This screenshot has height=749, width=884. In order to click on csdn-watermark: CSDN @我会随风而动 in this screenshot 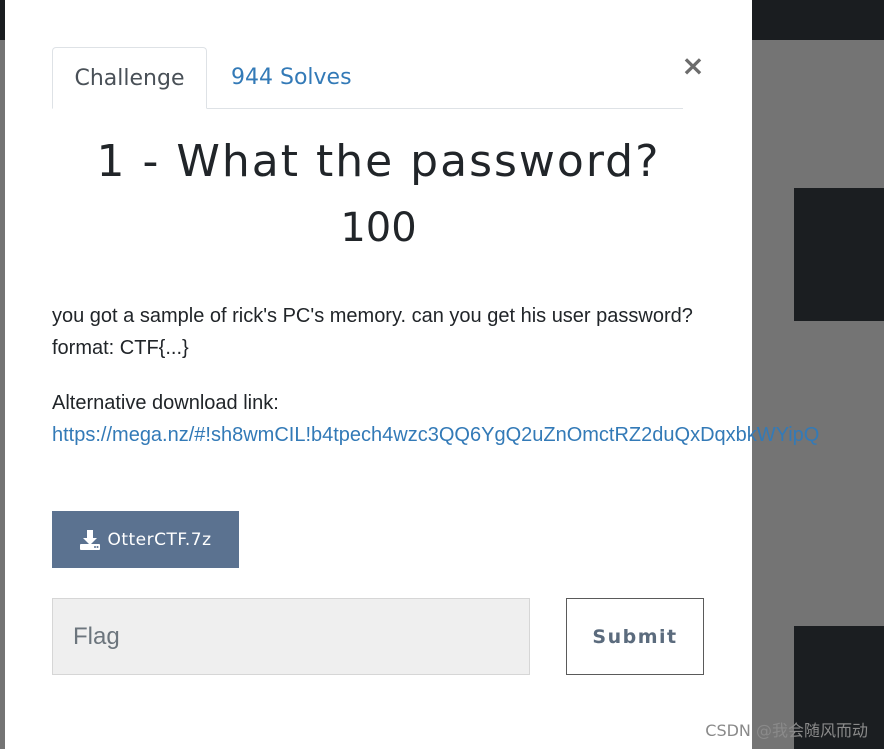, I will do `click(786, 730)`.